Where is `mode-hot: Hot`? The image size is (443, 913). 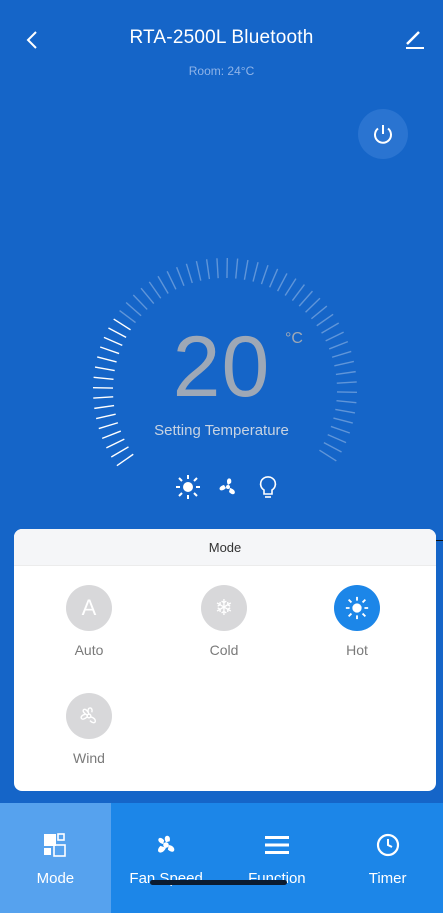 mode-hot: Hot is located at coordinates (357, 621).